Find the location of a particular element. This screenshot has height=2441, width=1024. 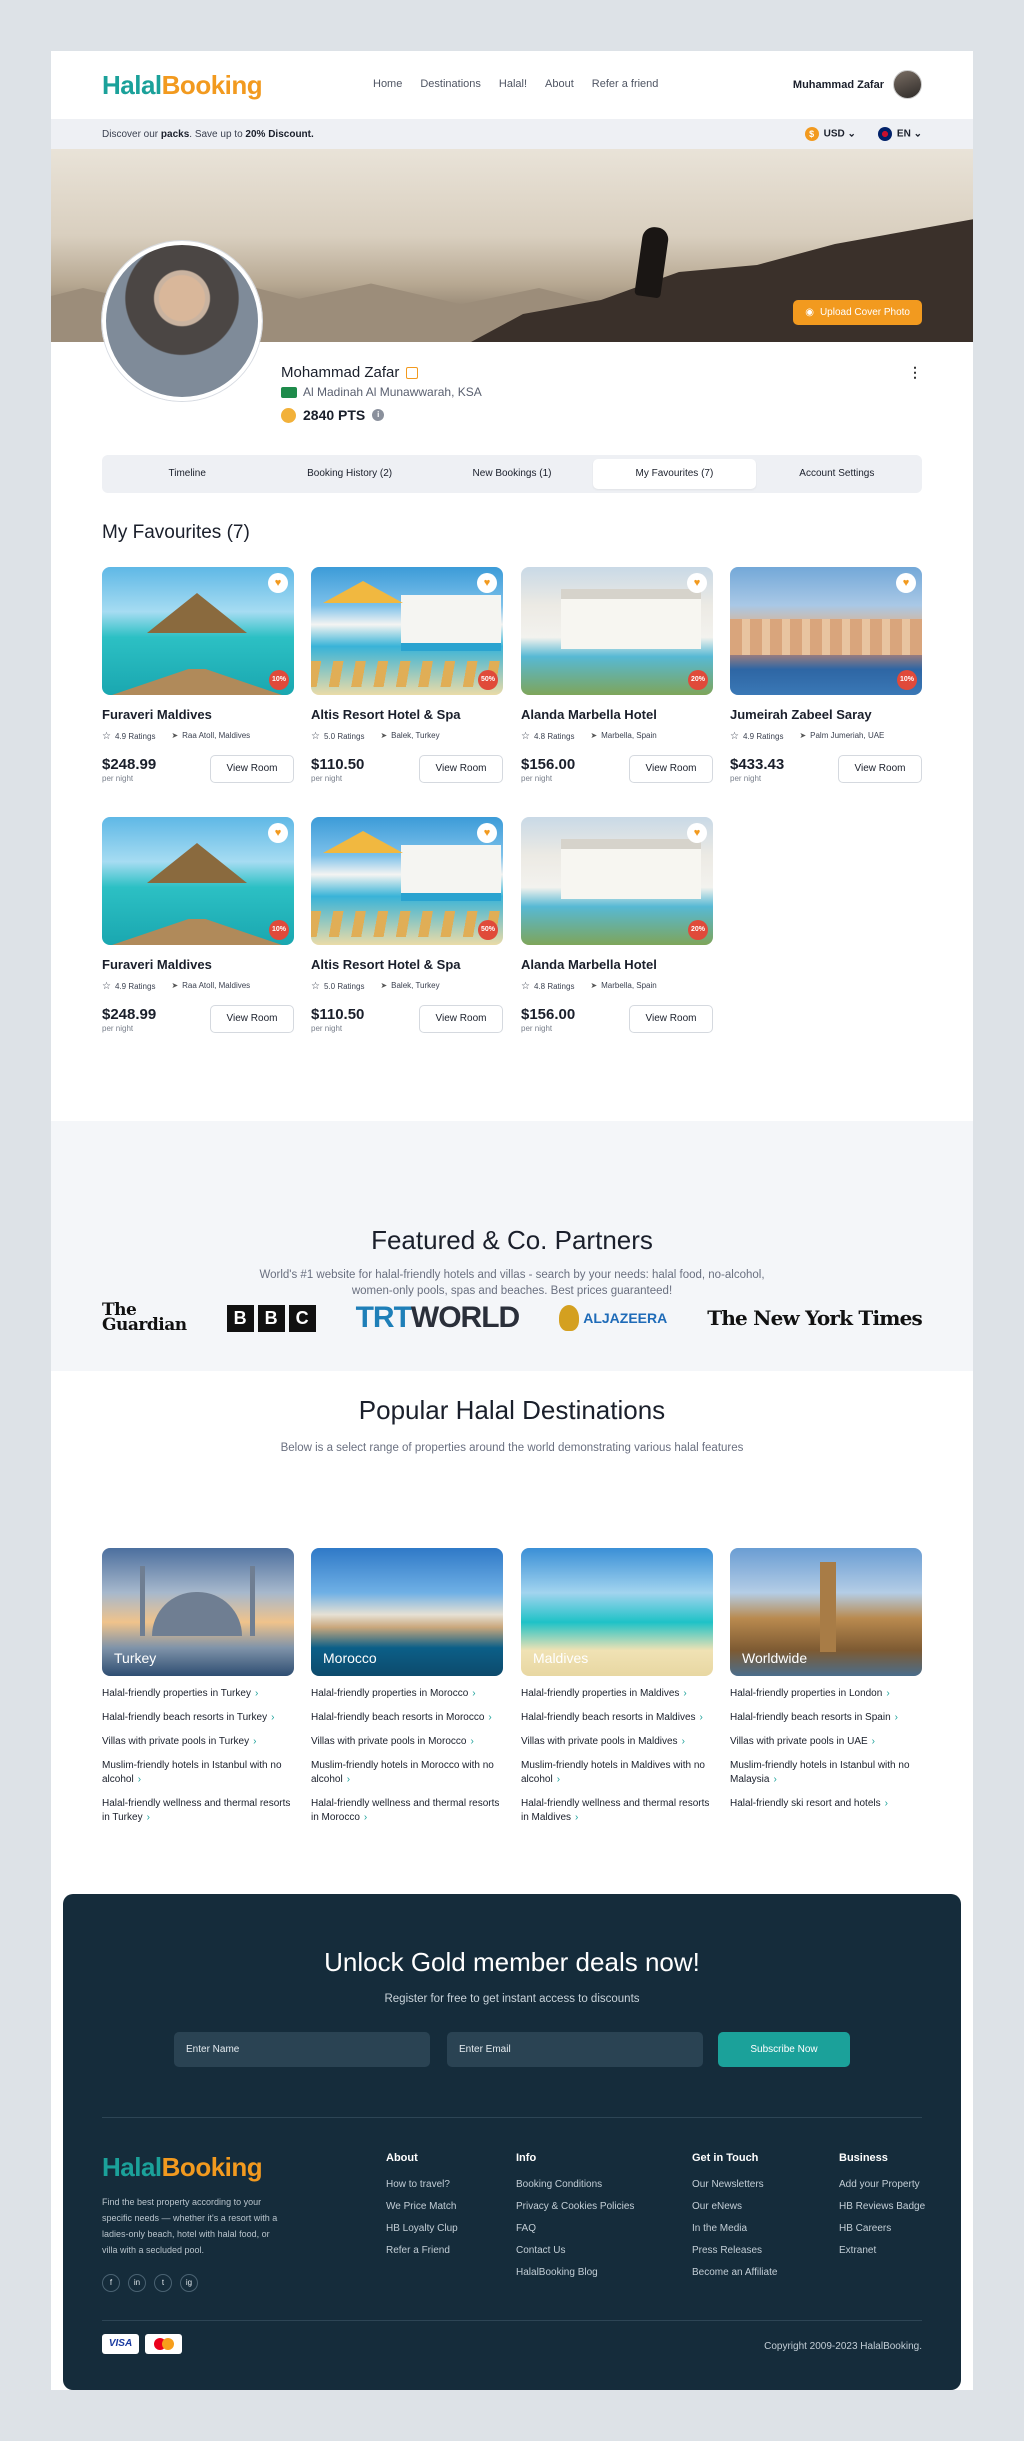

profile-avatar is located at coordinates (182, 321).